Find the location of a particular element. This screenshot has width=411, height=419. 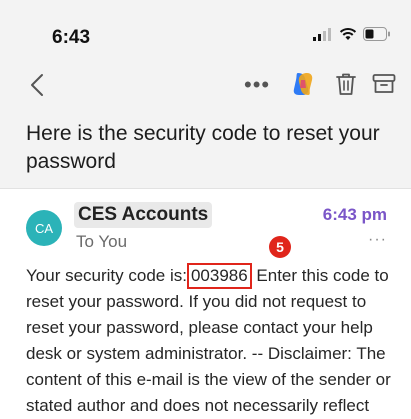

archive-icon is located at coordinates (384, 84).